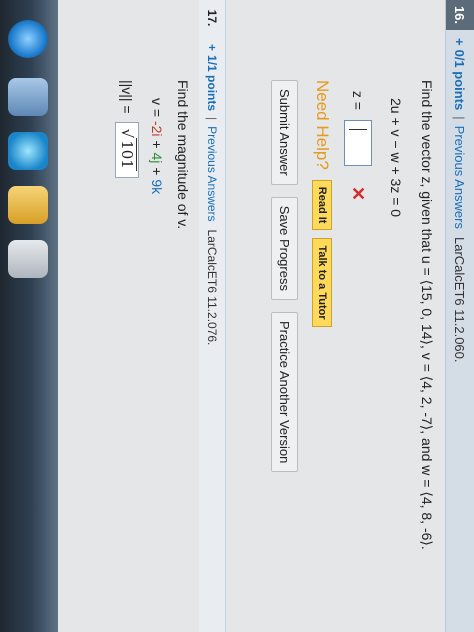 This screenshot has height=632, width=474. I want to click on document-icon, so click(28, 259).